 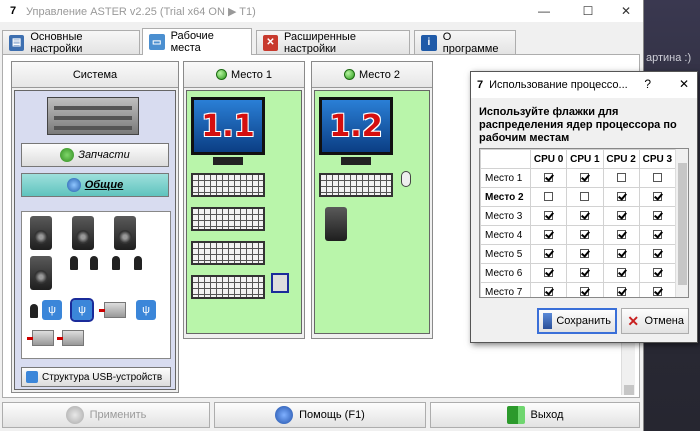 I want to click on dialog-help-button: ?, so click(x=647, y=84).